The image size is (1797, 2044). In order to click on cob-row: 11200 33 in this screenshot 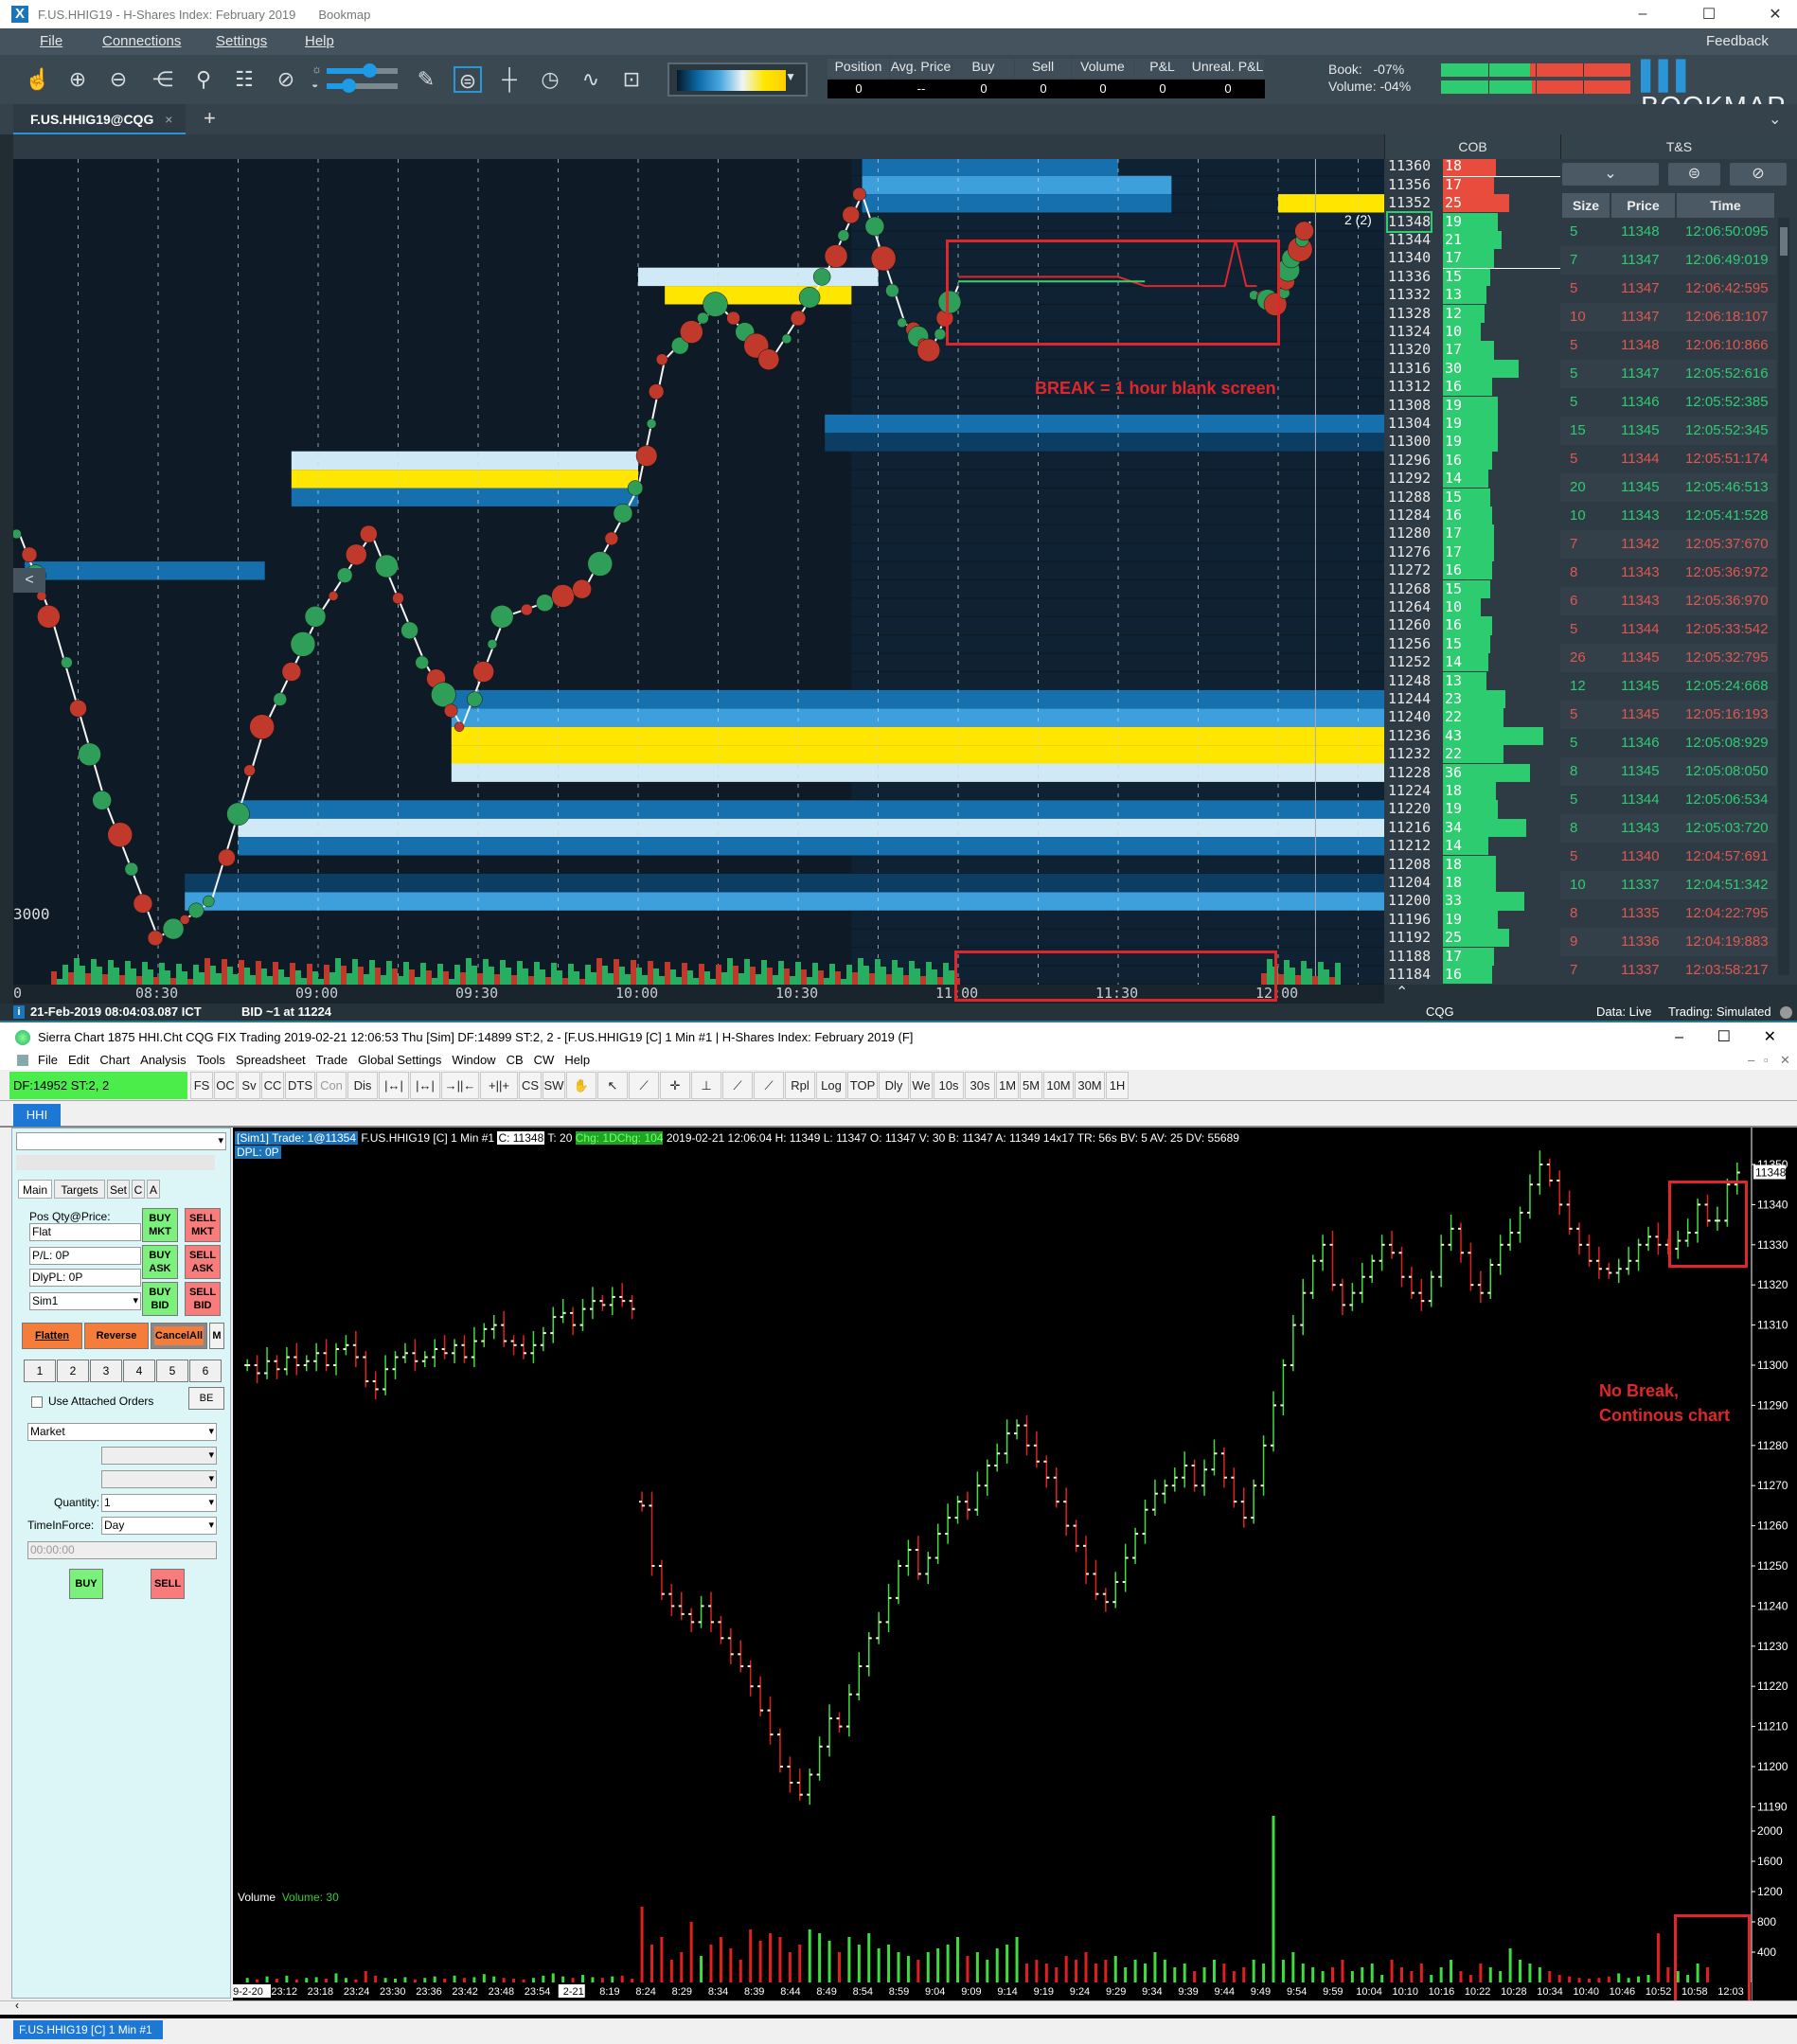, I will do `click(1472, 901)`.